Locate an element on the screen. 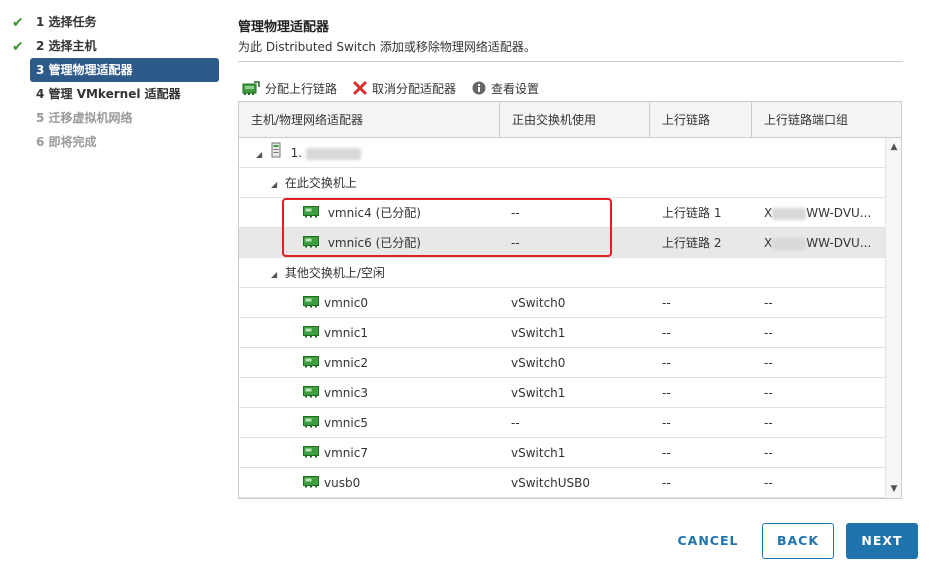 The width and height of the screenshot is (940, 577). step-label: 2 选择主机 is located at coordinates (66, 46).